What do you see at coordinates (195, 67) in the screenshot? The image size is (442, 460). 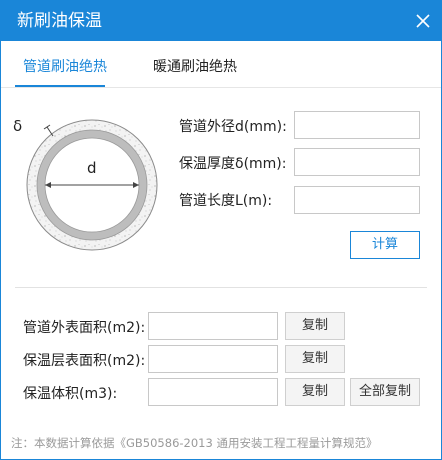 I see `tab-hvac-painting-insulation: 暖通刷油绝热` at bounding box center [195, 67].